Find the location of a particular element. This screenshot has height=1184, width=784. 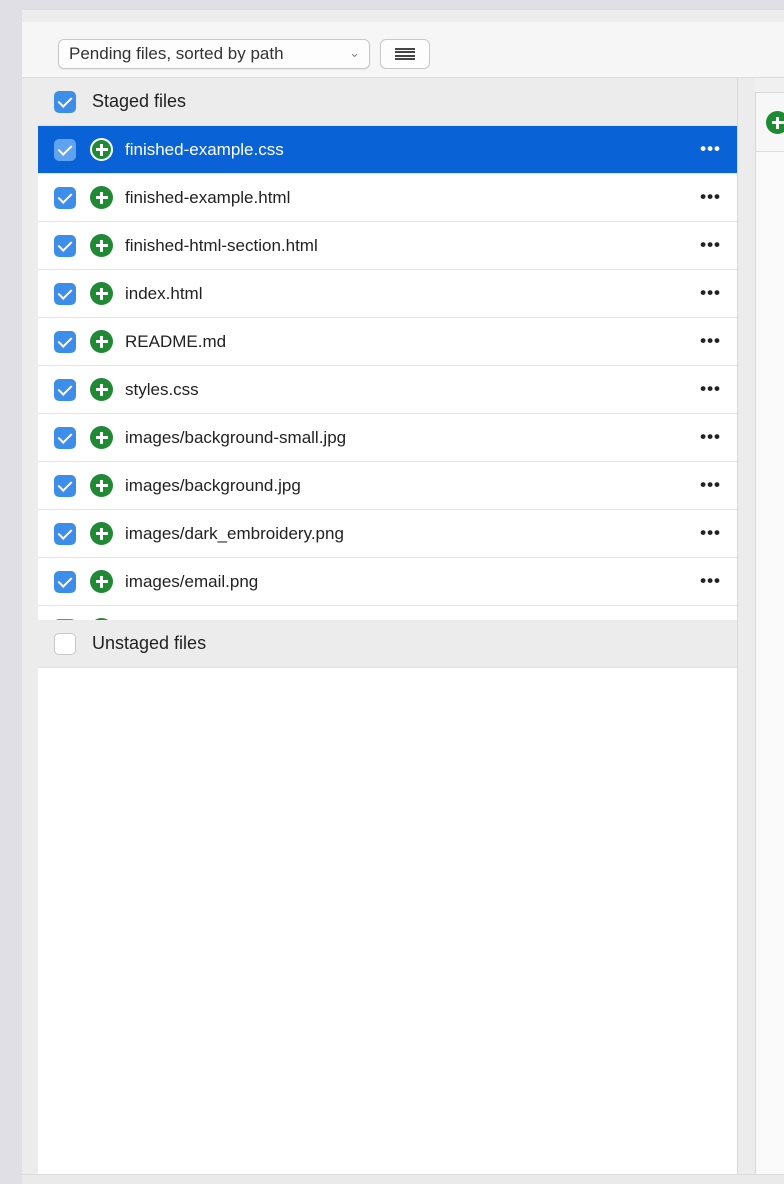

file-name: images/background.jpg is located at coordinates (213, 485).